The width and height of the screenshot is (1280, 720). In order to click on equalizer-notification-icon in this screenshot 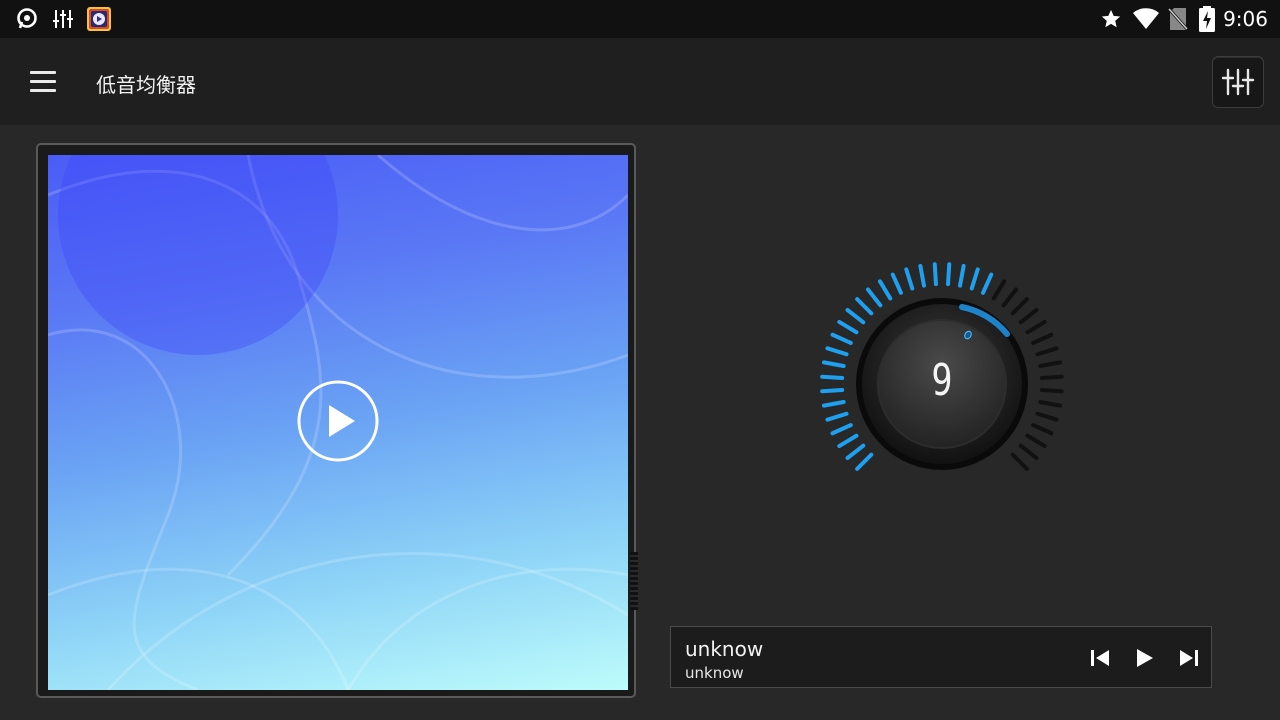, I will do `click(63, 19)`.